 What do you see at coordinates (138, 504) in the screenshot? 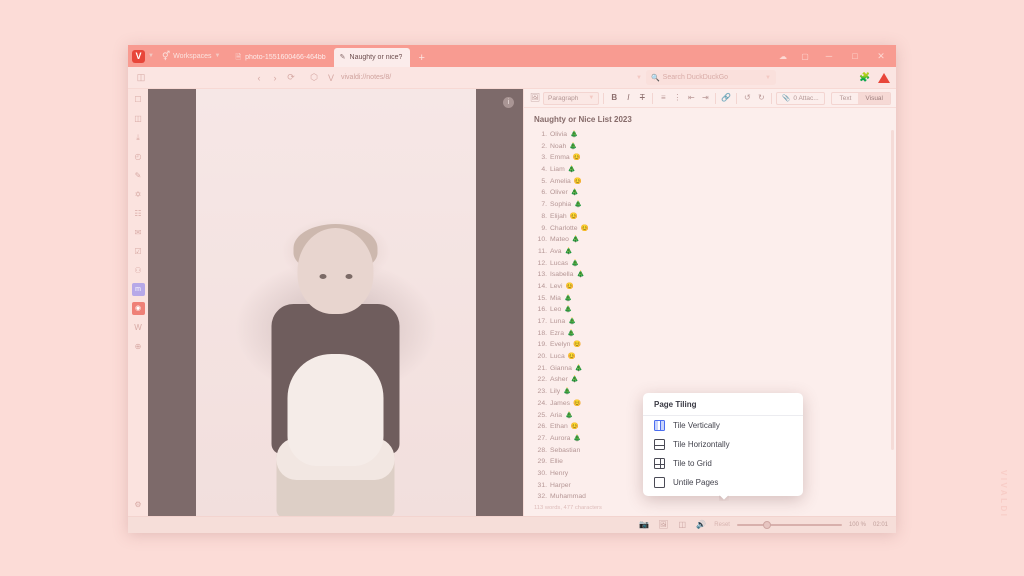
I see `gear-icon: ⚙` at bounding box center [138, 504].